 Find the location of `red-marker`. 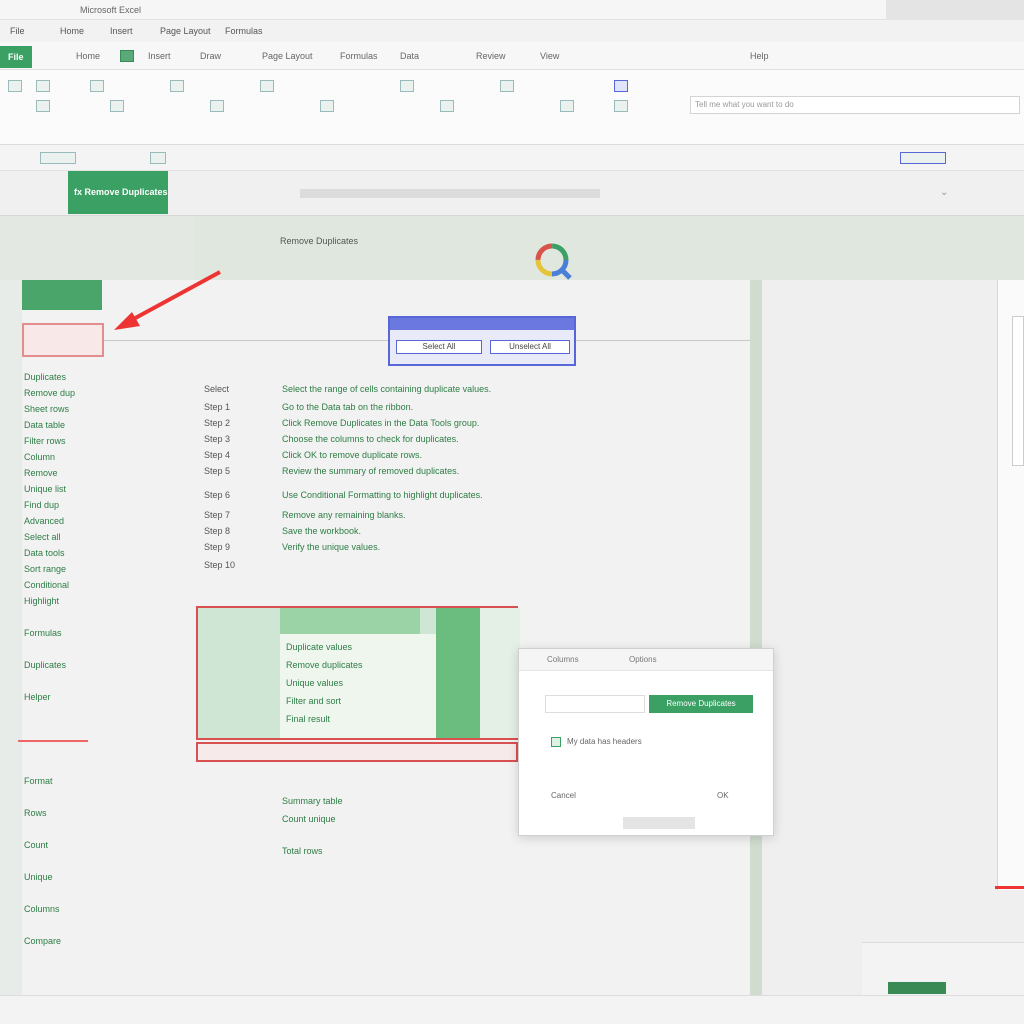

red-marker is located at coordinates (1009, 887).